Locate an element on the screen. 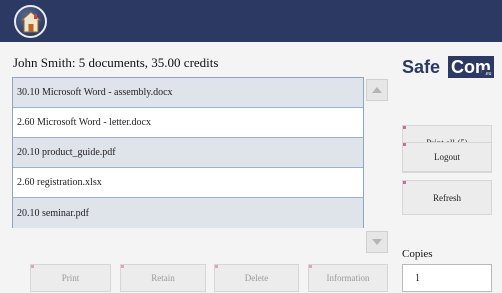  retain-button: Retain is located at coordinates (163, 278).